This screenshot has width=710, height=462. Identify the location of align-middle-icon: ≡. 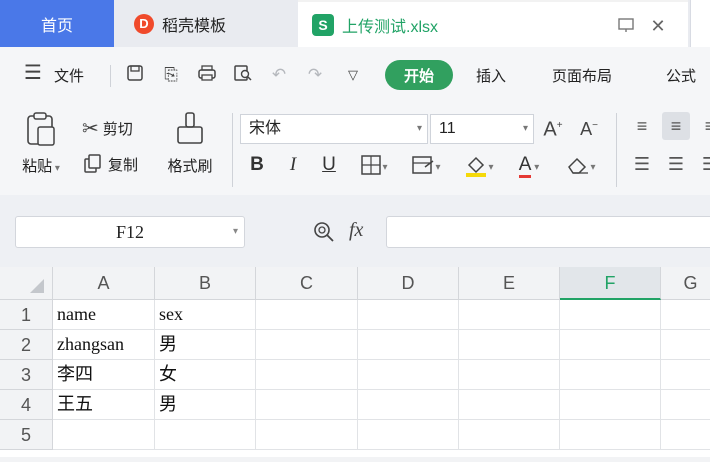
(676, 126).